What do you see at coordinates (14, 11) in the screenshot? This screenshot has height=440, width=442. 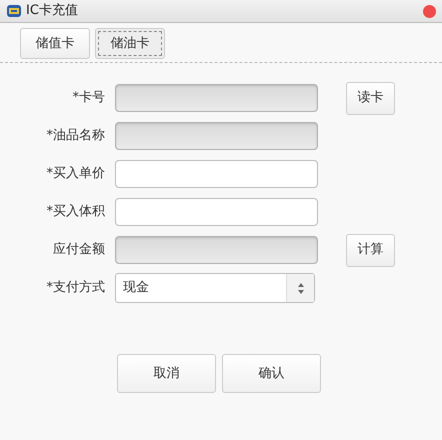 I see `app-icon` at bounding box center [14, 11].